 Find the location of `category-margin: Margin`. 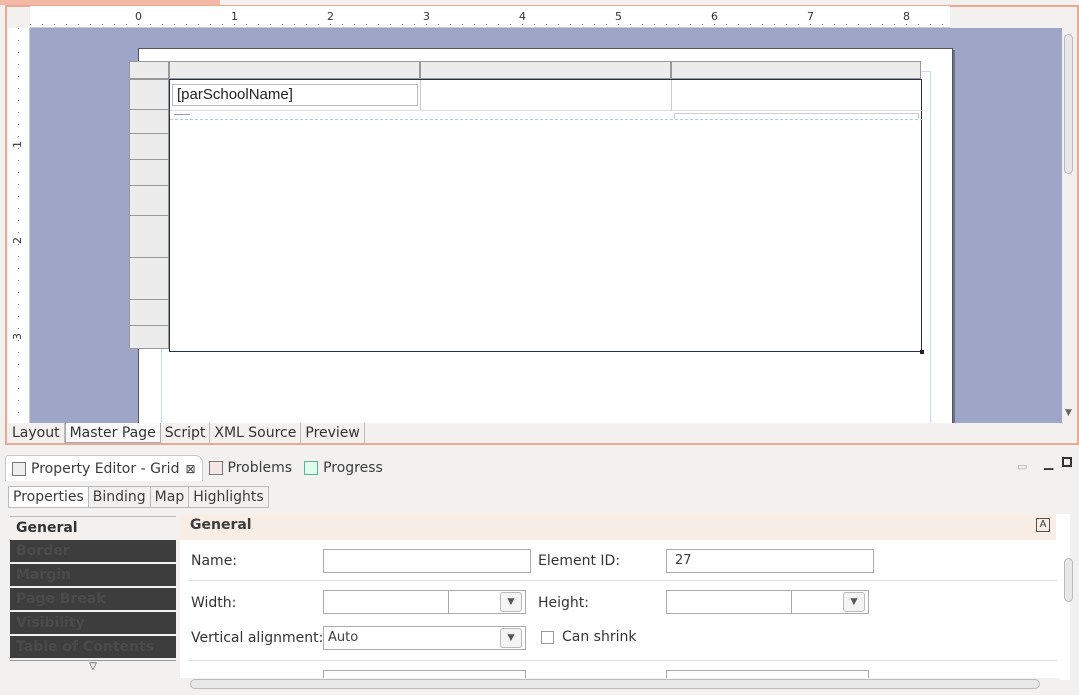

category-margin: Margin is located at coordinates (93, 575).